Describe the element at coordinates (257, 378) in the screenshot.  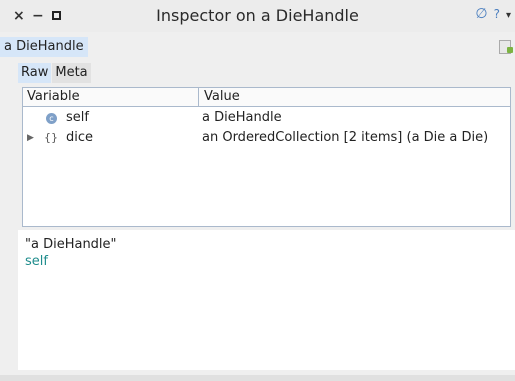
I see `bottom-border` at that location.